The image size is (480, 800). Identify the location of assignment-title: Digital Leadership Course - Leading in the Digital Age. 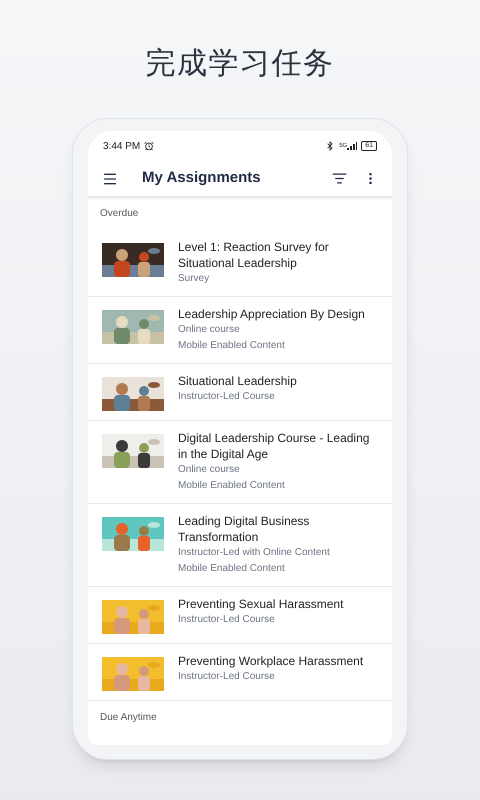
(274, 446).